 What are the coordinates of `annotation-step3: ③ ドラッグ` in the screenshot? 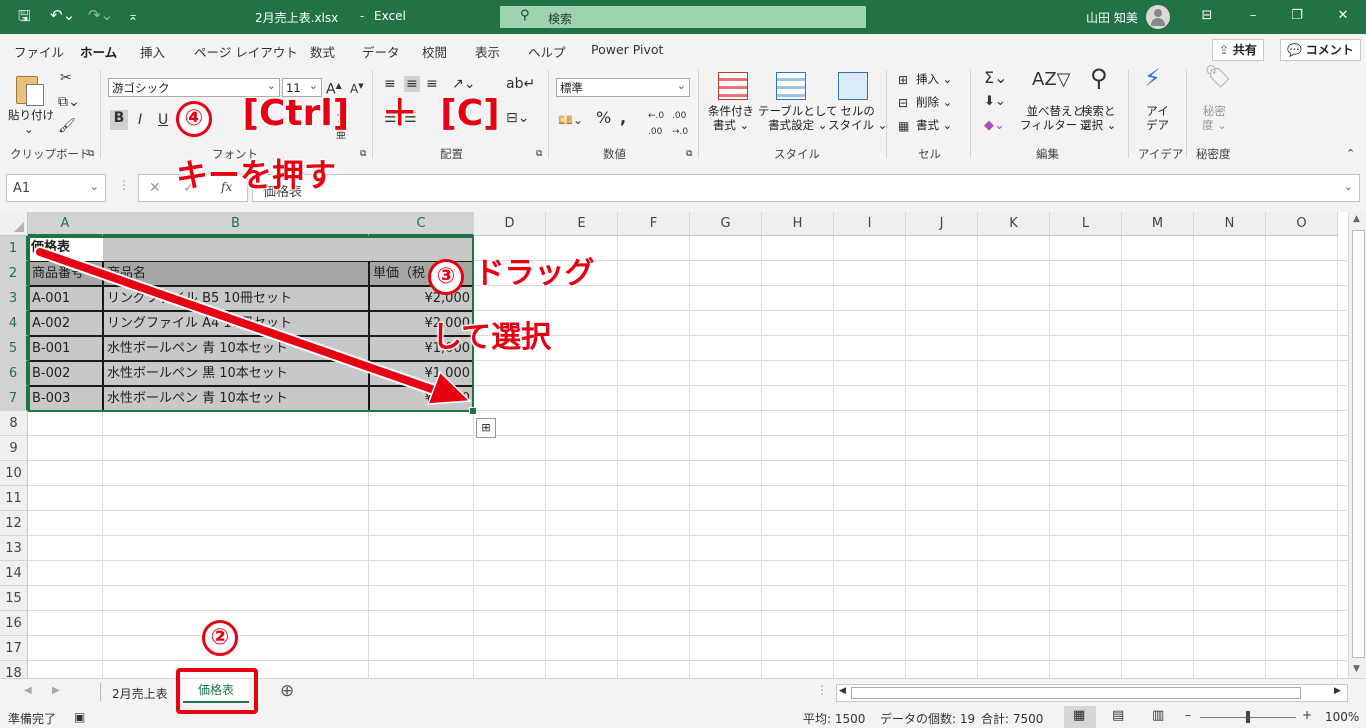 It's located at (511, 275).